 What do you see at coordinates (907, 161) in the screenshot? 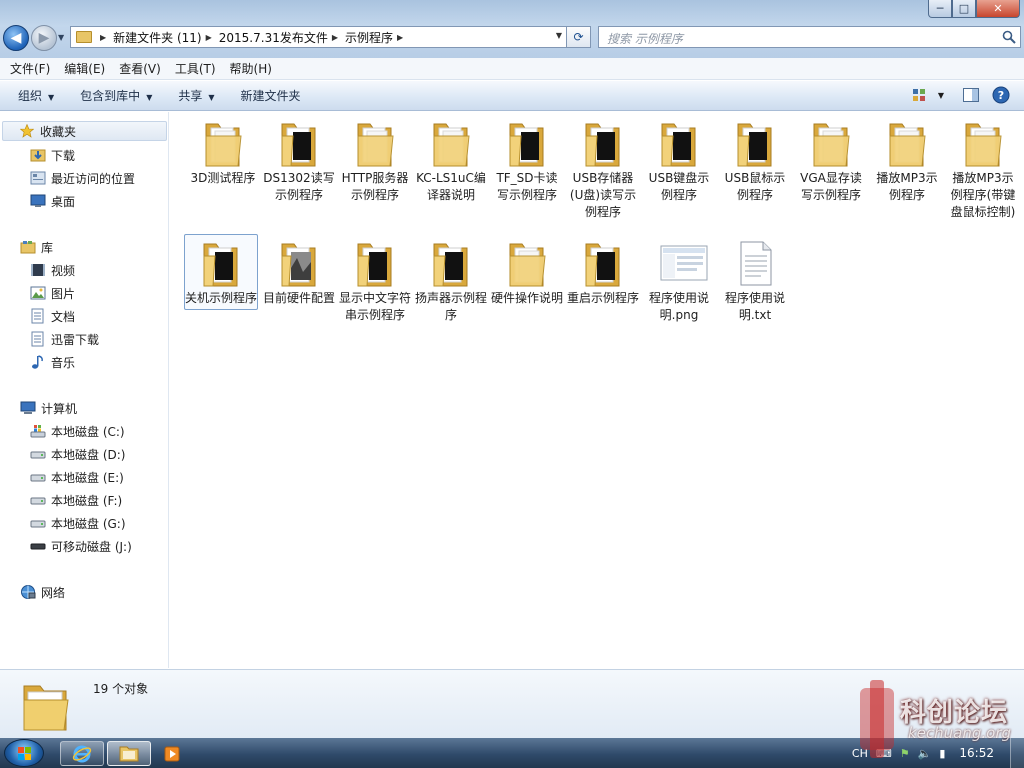
I see `file-item: 播放MP3示例程序` at bounding box center [907, 161].